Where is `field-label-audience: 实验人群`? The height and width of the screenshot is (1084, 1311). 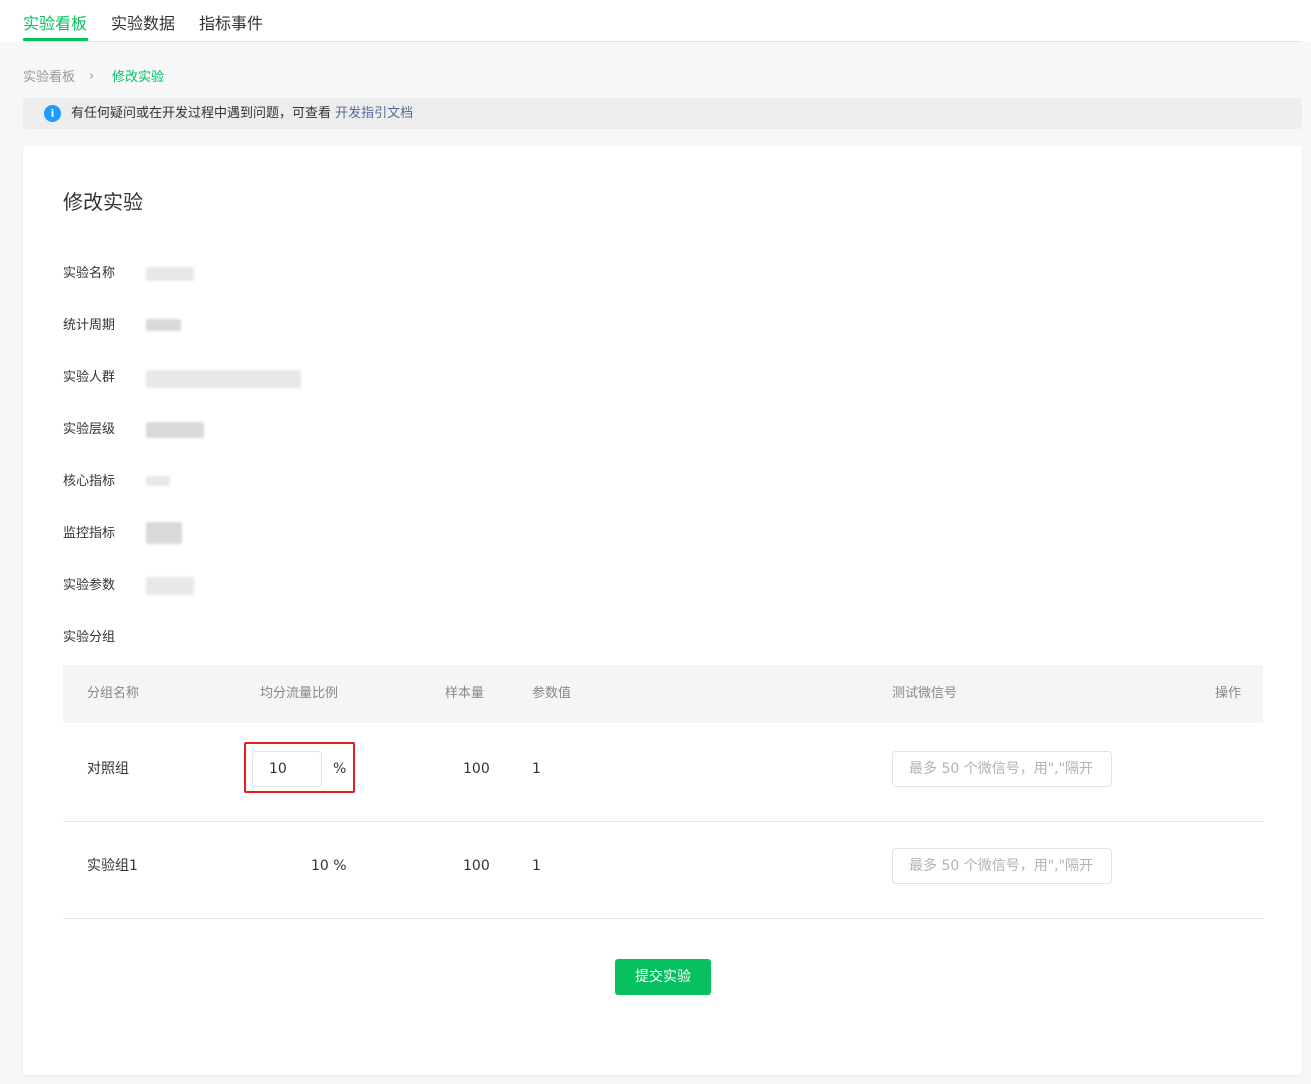
field-label-audience: 实验人群 is located at coordinates (89, 377).